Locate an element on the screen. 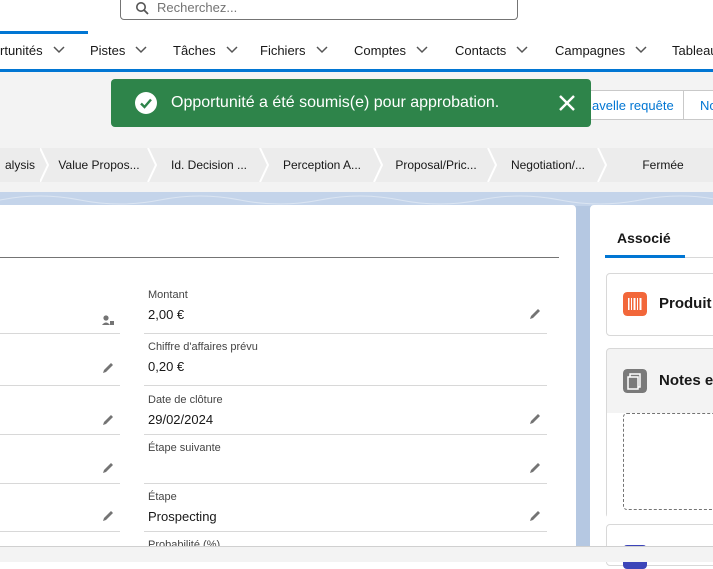  nav-item-opportunites: rtunités is located at coordinates (44, 50).